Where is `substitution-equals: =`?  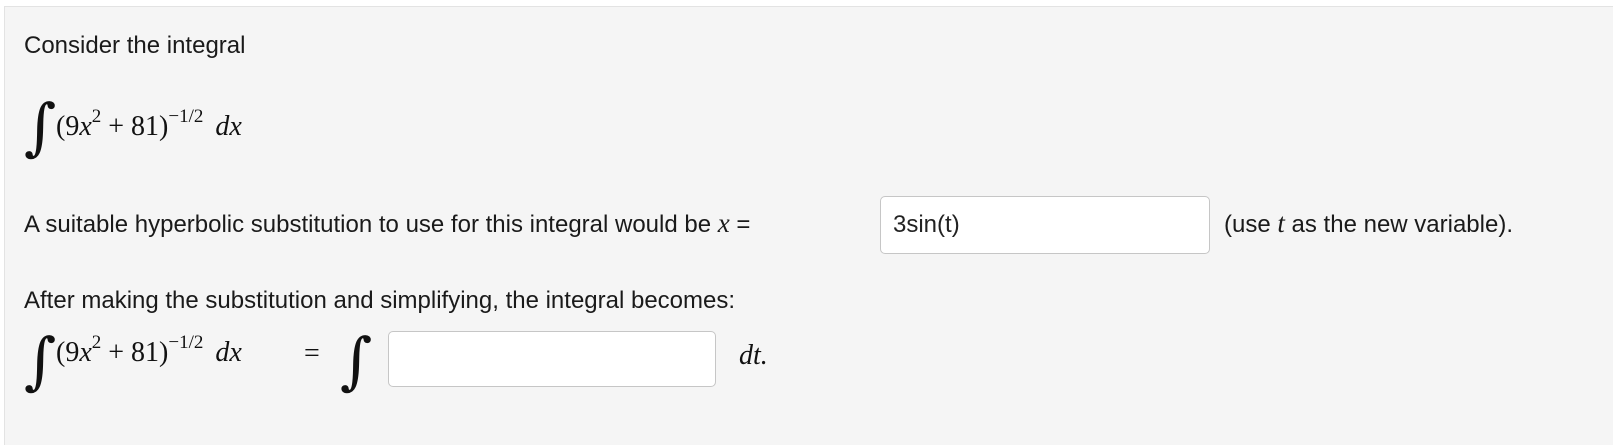
substitution-equals: = is located at coordinates (740, 224).